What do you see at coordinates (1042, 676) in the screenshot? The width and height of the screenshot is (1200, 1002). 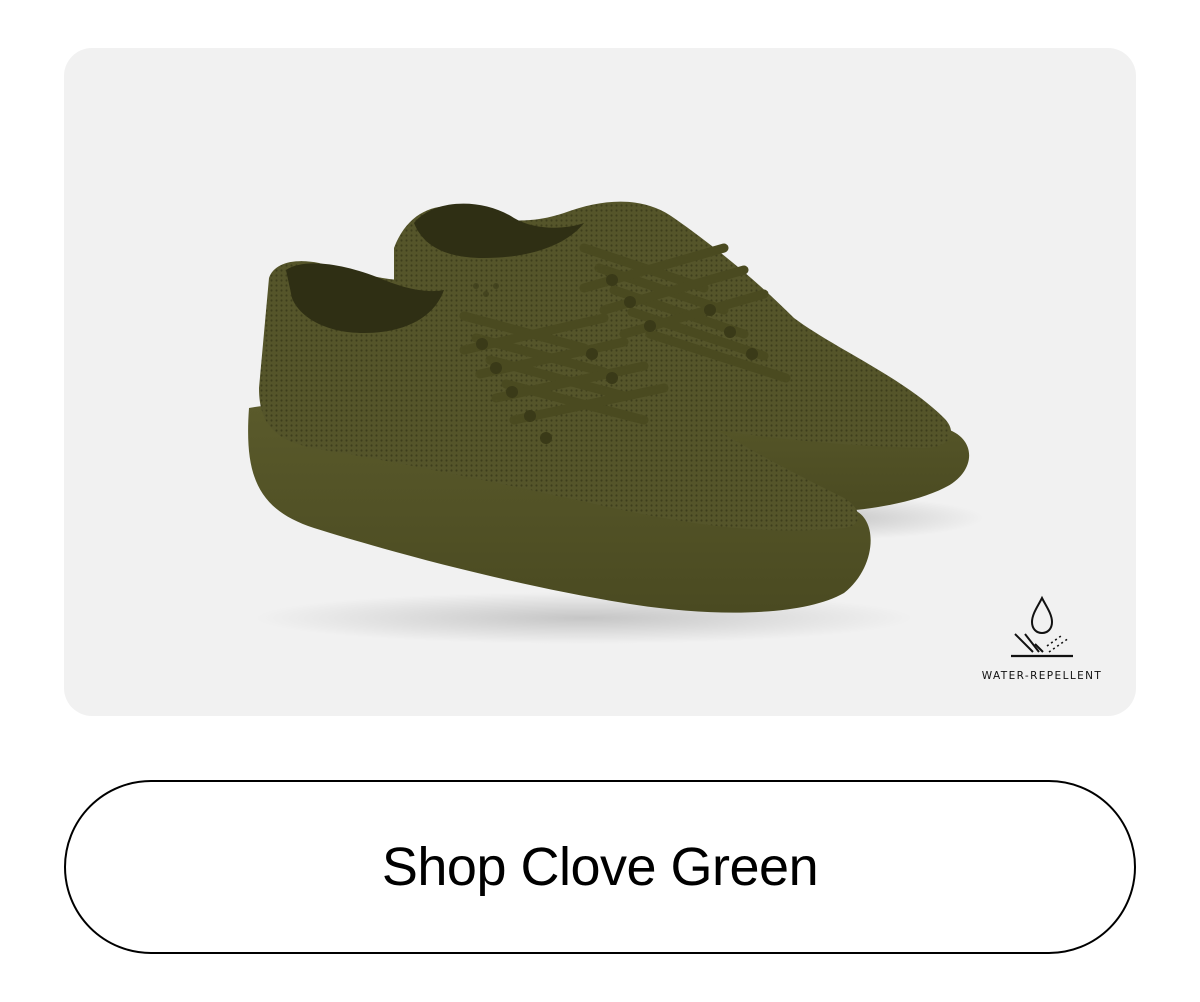 I see `badge-label: WATER-REPELLENT` at bounding box center [1042, 676].